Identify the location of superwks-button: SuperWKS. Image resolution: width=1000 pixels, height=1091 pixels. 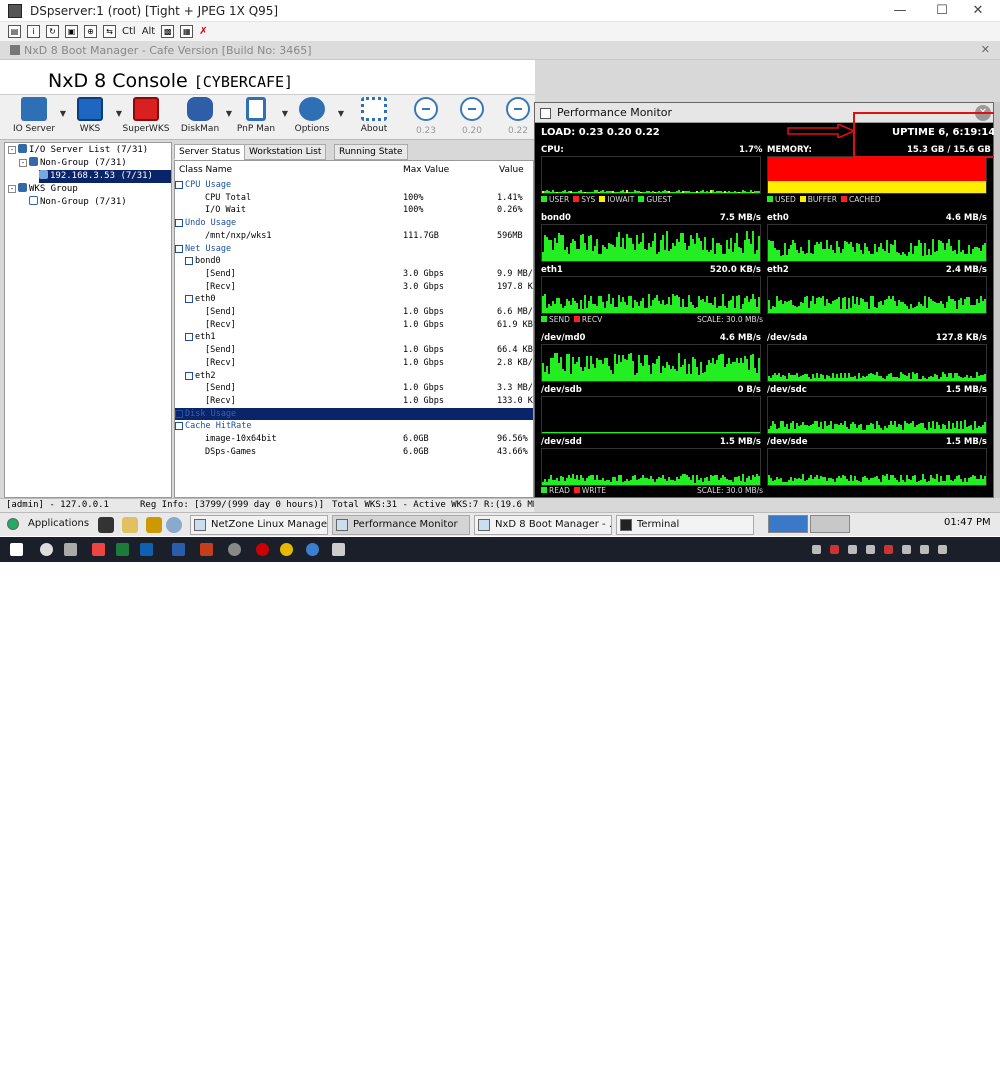
(146, 115).